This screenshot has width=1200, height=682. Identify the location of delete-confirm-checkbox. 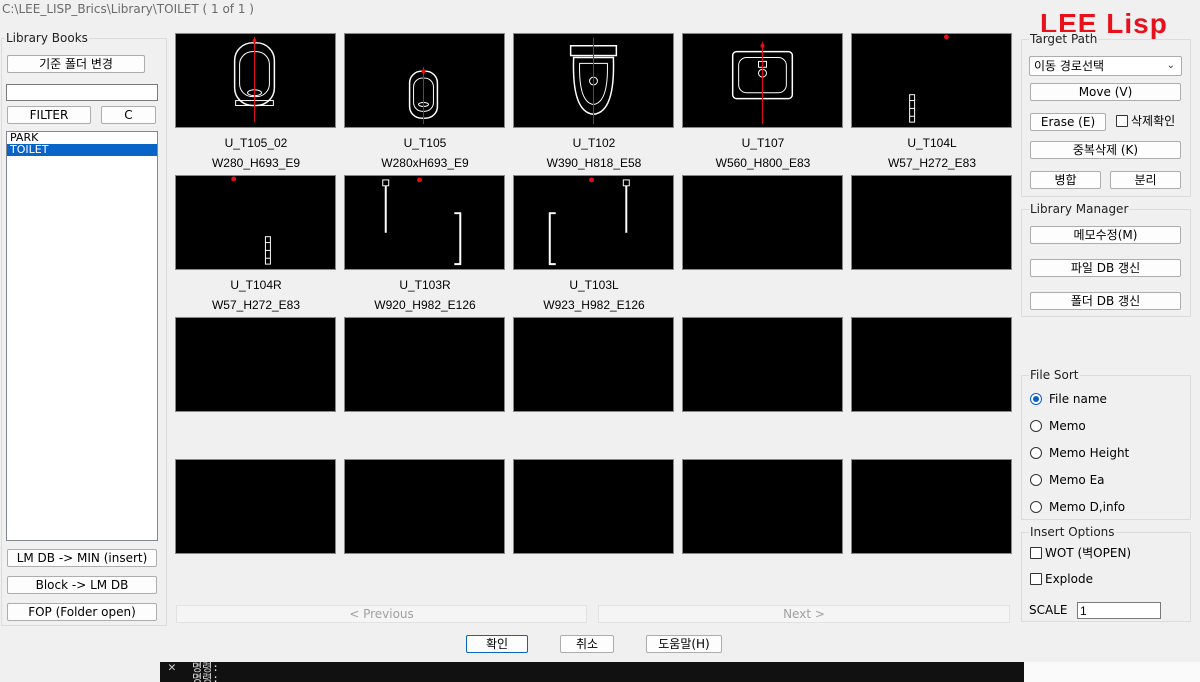
(1122, 121).